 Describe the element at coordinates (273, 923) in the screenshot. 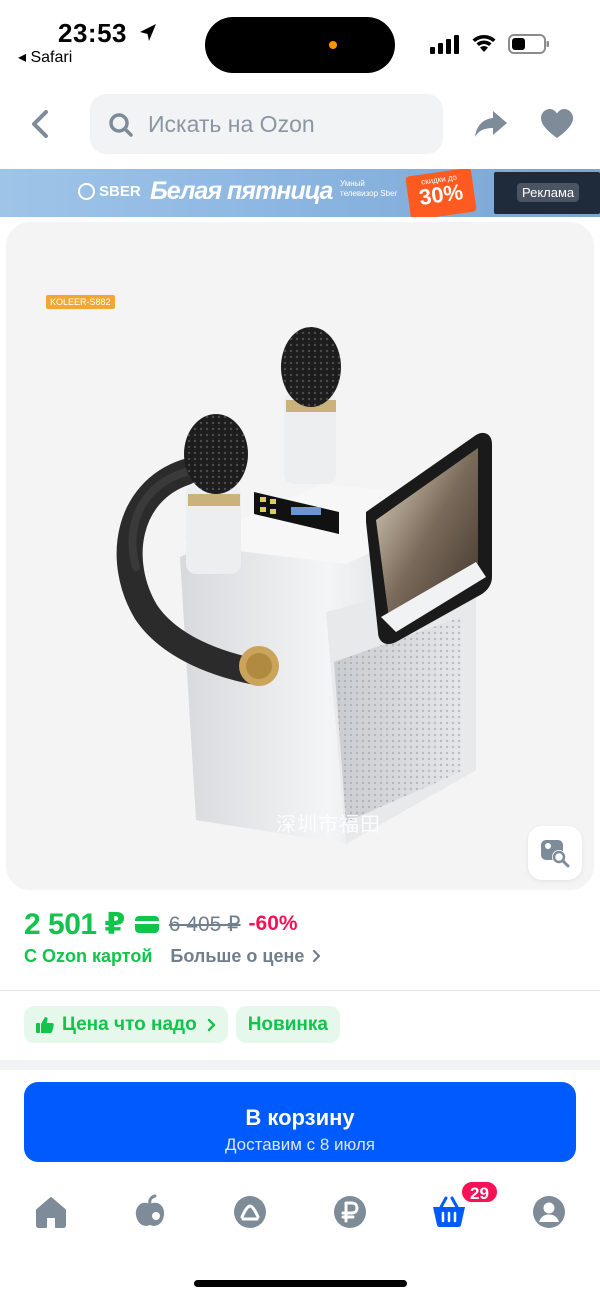

I see `discount-percent: -60%` at that location.